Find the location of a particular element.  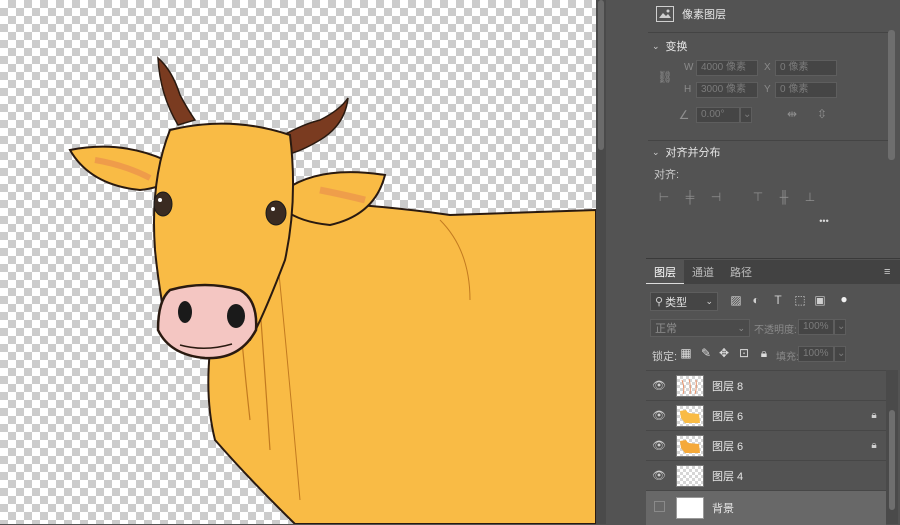

align-middle-vertical-icon: ╫ is located at coordinates (784, 197).